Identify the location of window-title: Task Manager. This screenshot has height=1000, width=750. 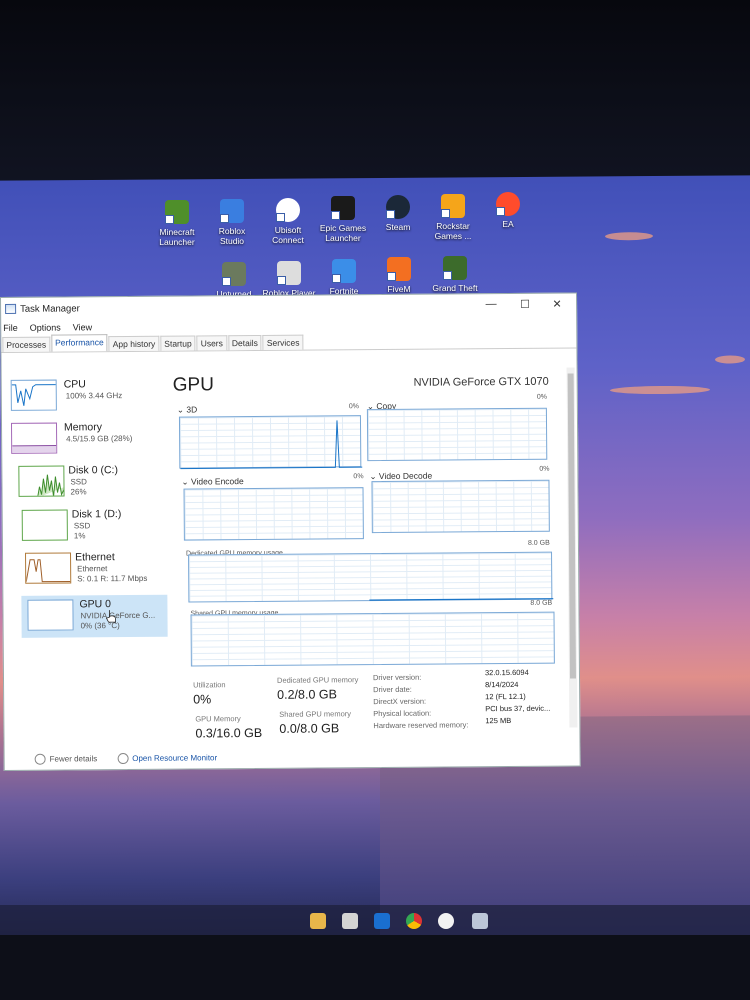
(50, 308).